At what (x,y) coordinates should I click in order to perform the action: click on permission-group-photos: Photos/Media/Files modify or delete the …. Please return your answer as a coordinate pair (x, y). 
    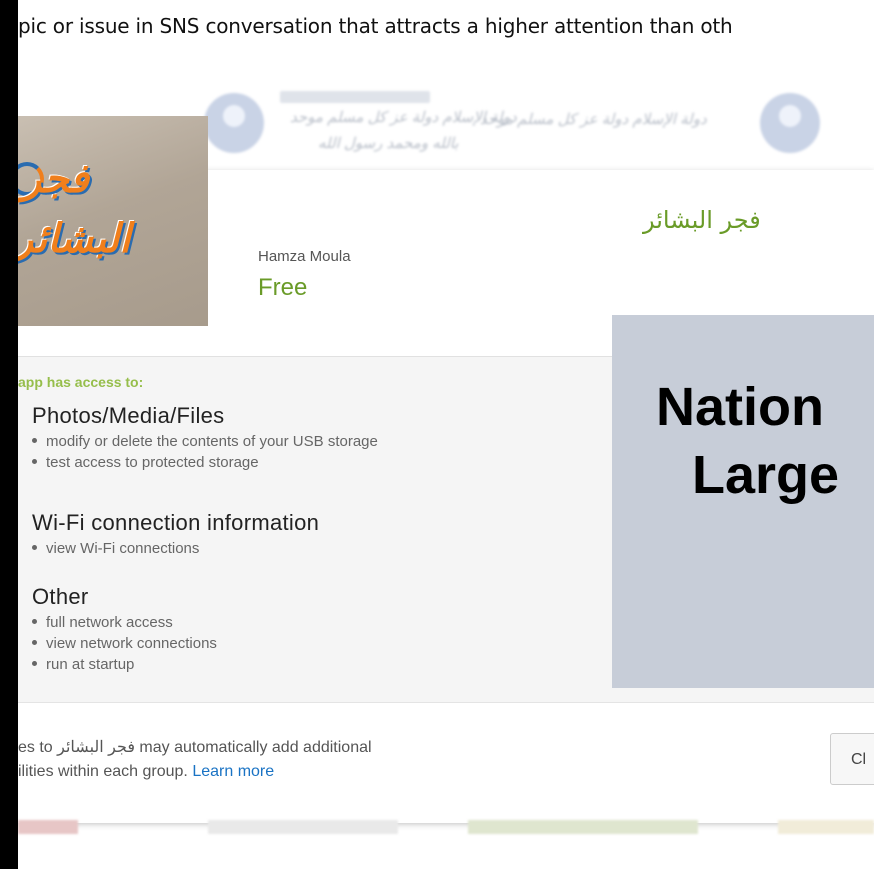
    Looking at the image, I should click on (205, 438).